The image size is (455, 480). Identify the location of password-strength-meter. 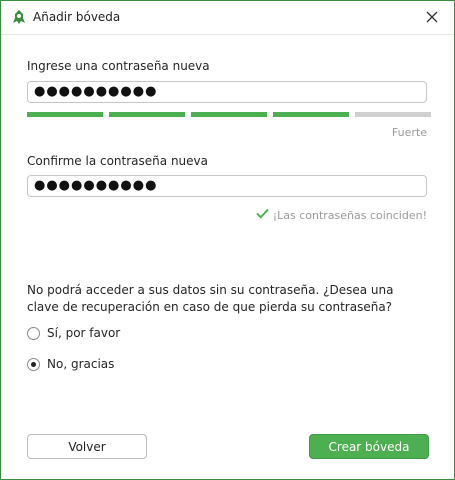
(229, 114).